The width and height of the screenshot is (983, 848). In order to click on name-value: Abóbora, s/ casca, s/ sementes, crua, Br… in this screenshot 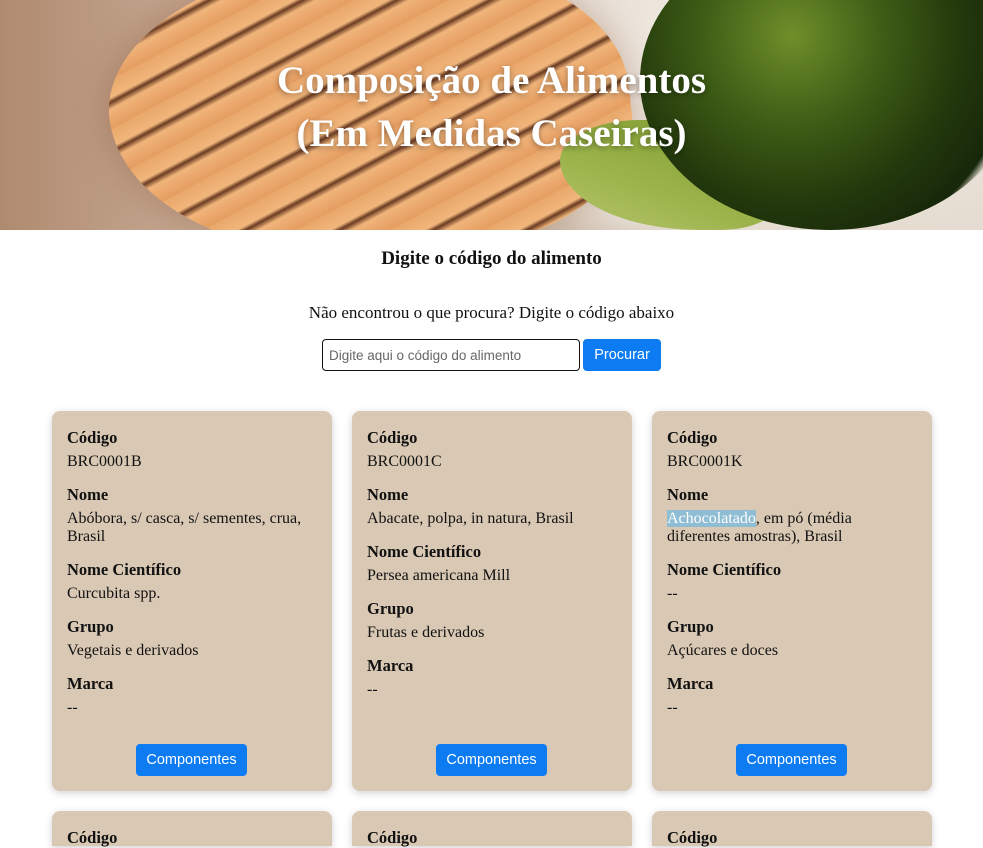, I will do `click(184, 527)`.